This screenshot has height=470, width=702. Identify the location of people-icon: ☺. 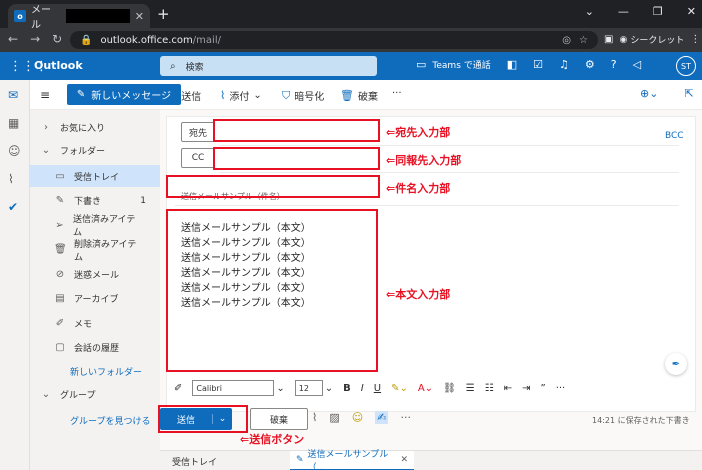
(14, 151).